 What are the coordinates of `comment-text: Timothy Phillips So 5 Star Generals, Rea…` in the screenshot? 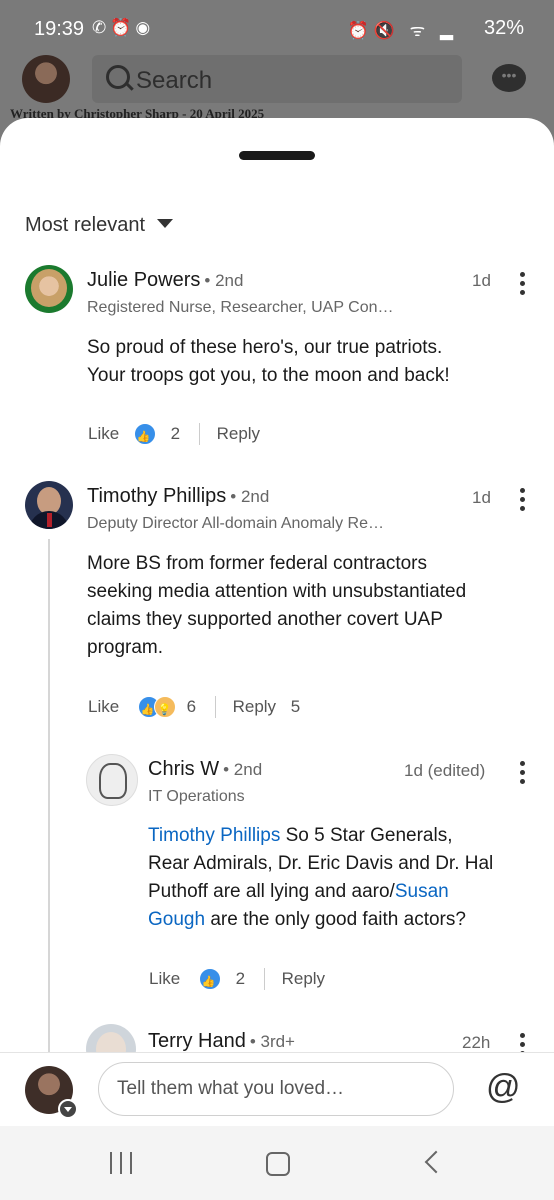 It's located at (321, 877).